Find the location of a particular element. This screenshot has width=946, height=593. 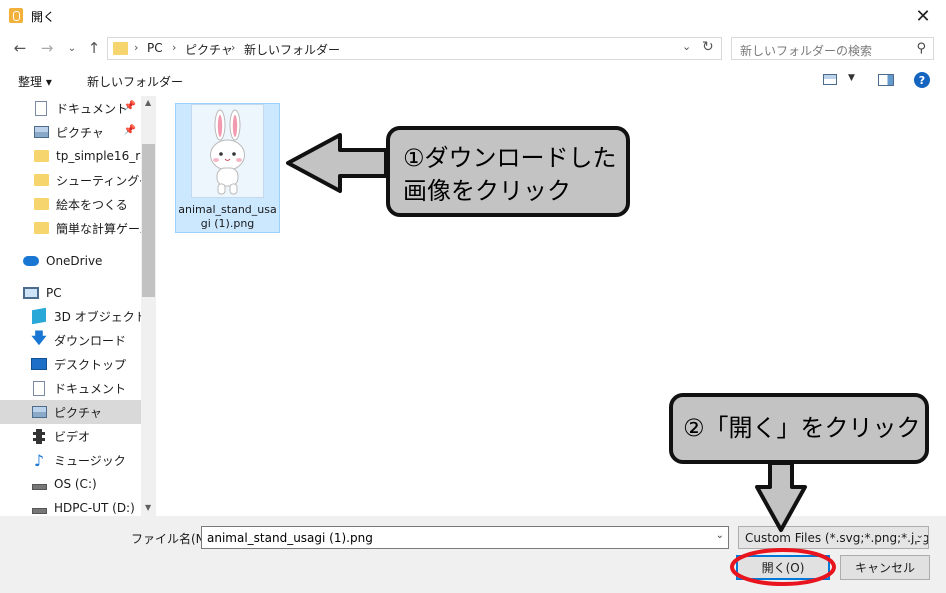

scroll-down-icon: ▼ is located at coordinates (148, 507).